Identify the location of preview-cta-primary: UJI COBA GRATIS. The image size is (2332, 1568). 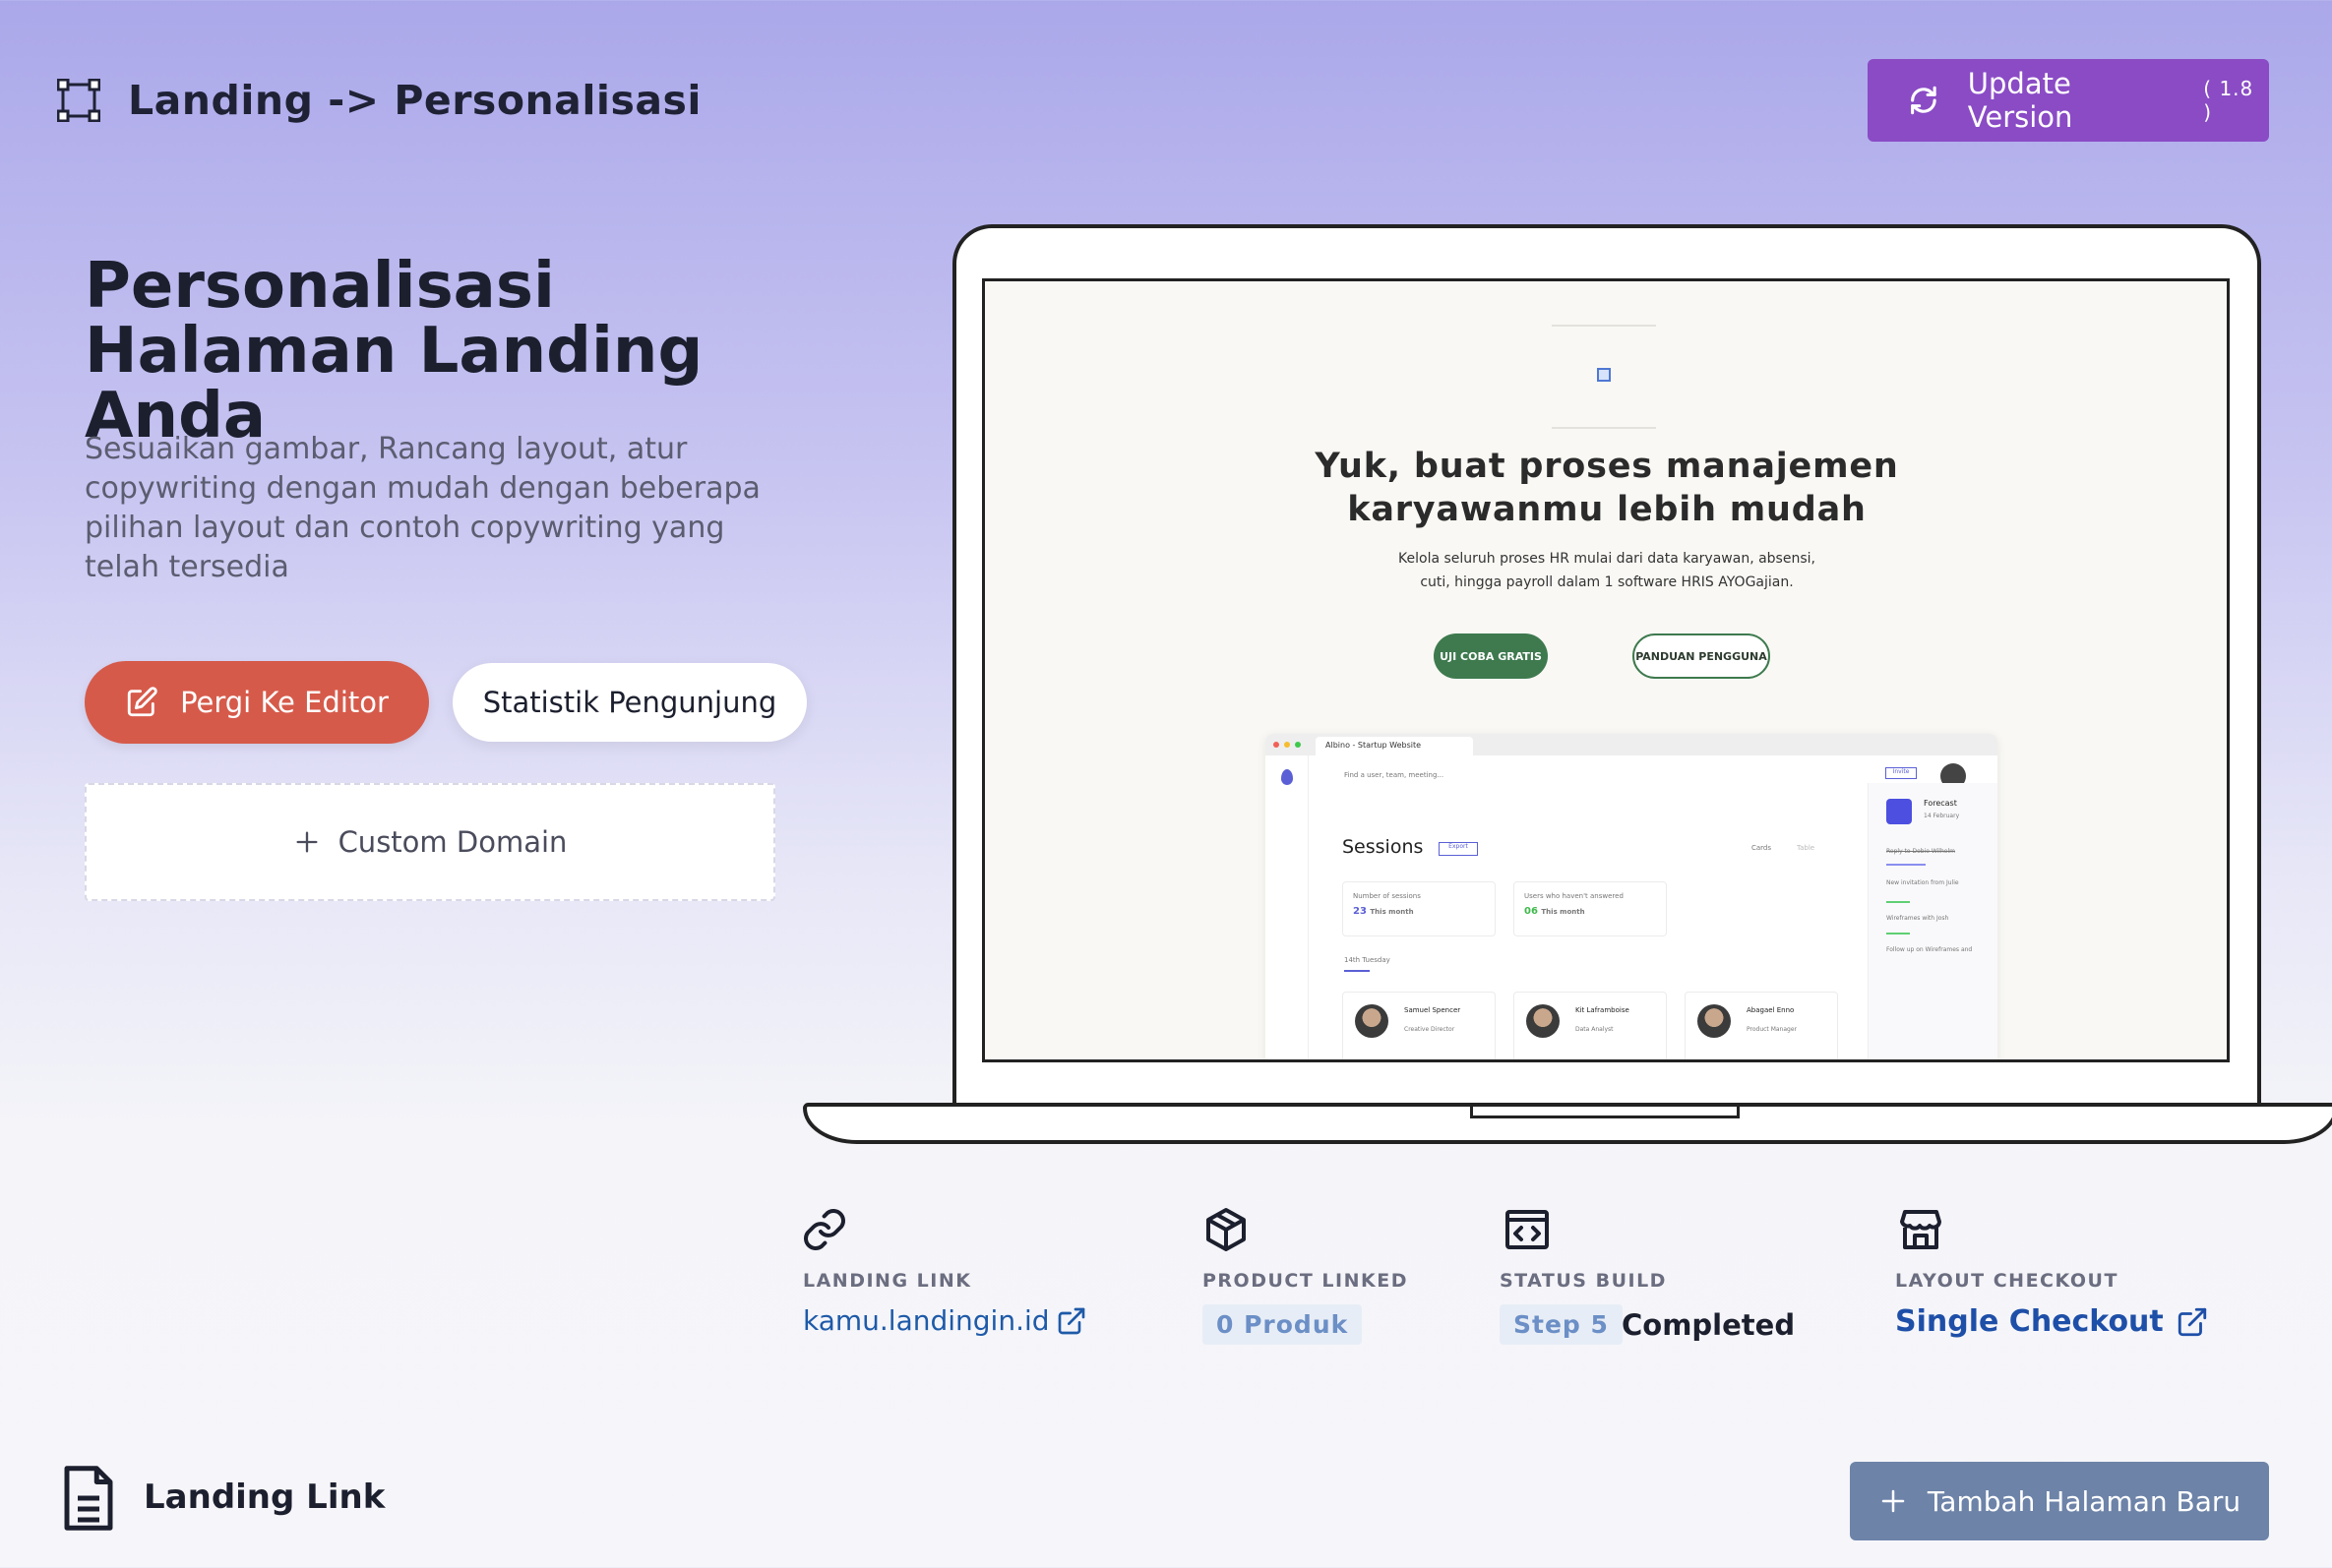
(1491, 656).